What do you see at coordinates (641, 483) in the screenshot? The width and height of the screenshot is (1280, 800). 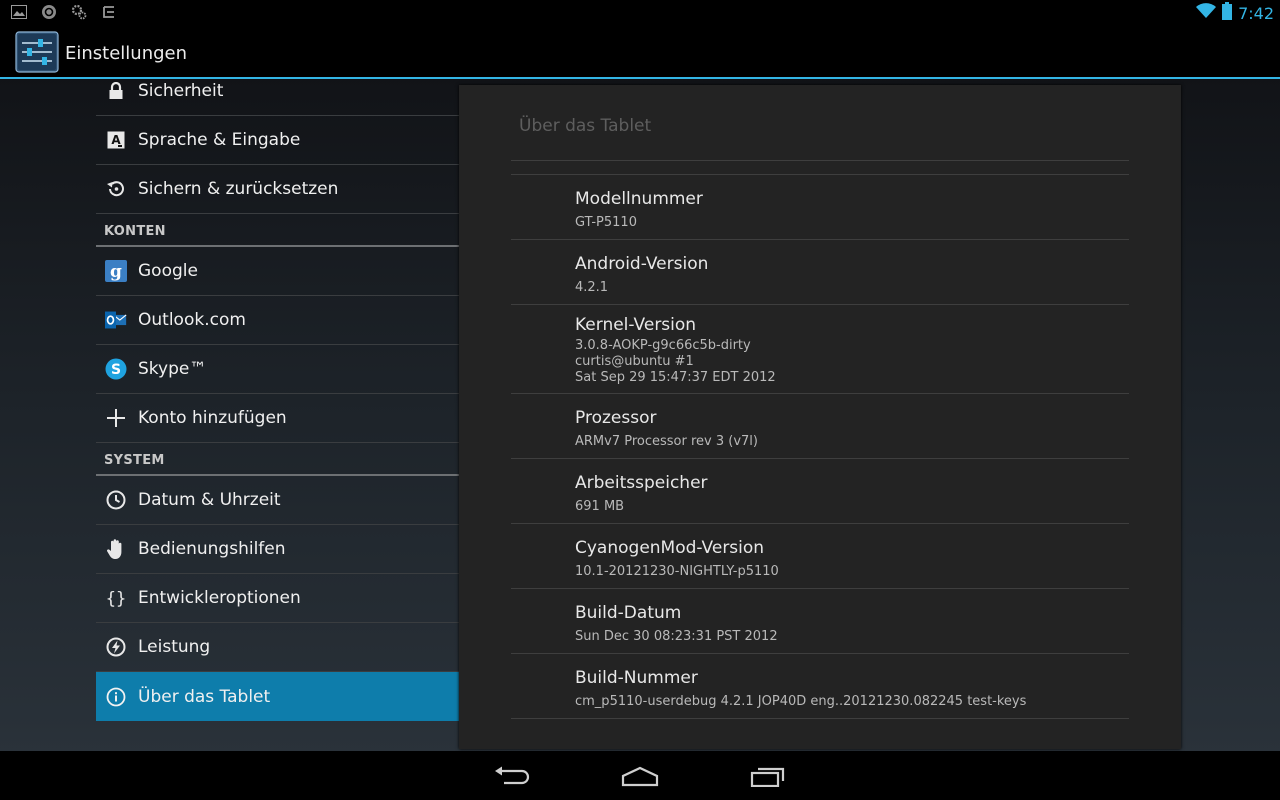 I see `info-item-title: Arbeitsspeicher` at bounding box center [641, 483].